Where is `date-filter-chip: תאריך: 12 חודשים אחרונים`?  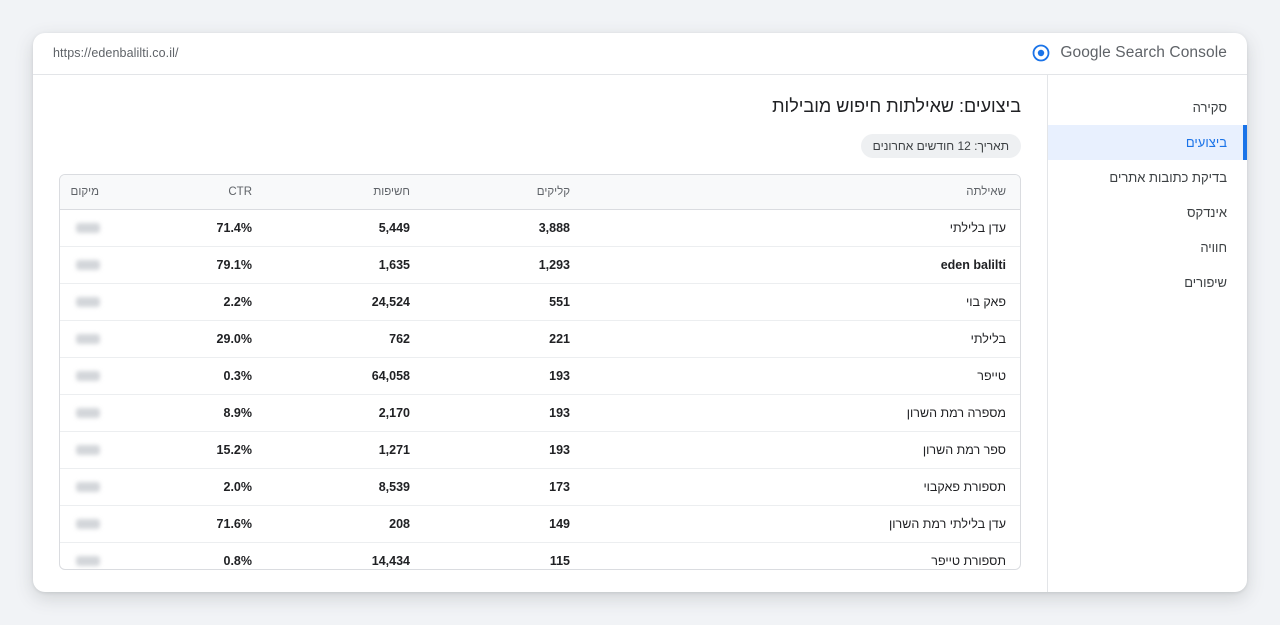
date-filter-chip: תאריך: 12 חודשים אחרונים is located at coordinates (940, 146).